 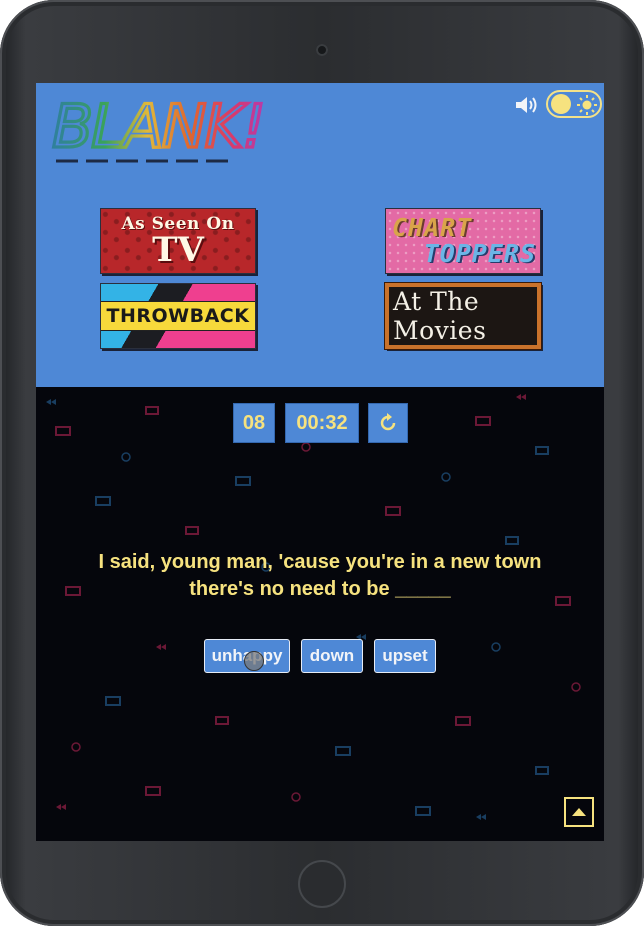 What do you see at coordinates (587, 105) in the screenshot?
I see `sun-icon` at bounding box center [587, 105].